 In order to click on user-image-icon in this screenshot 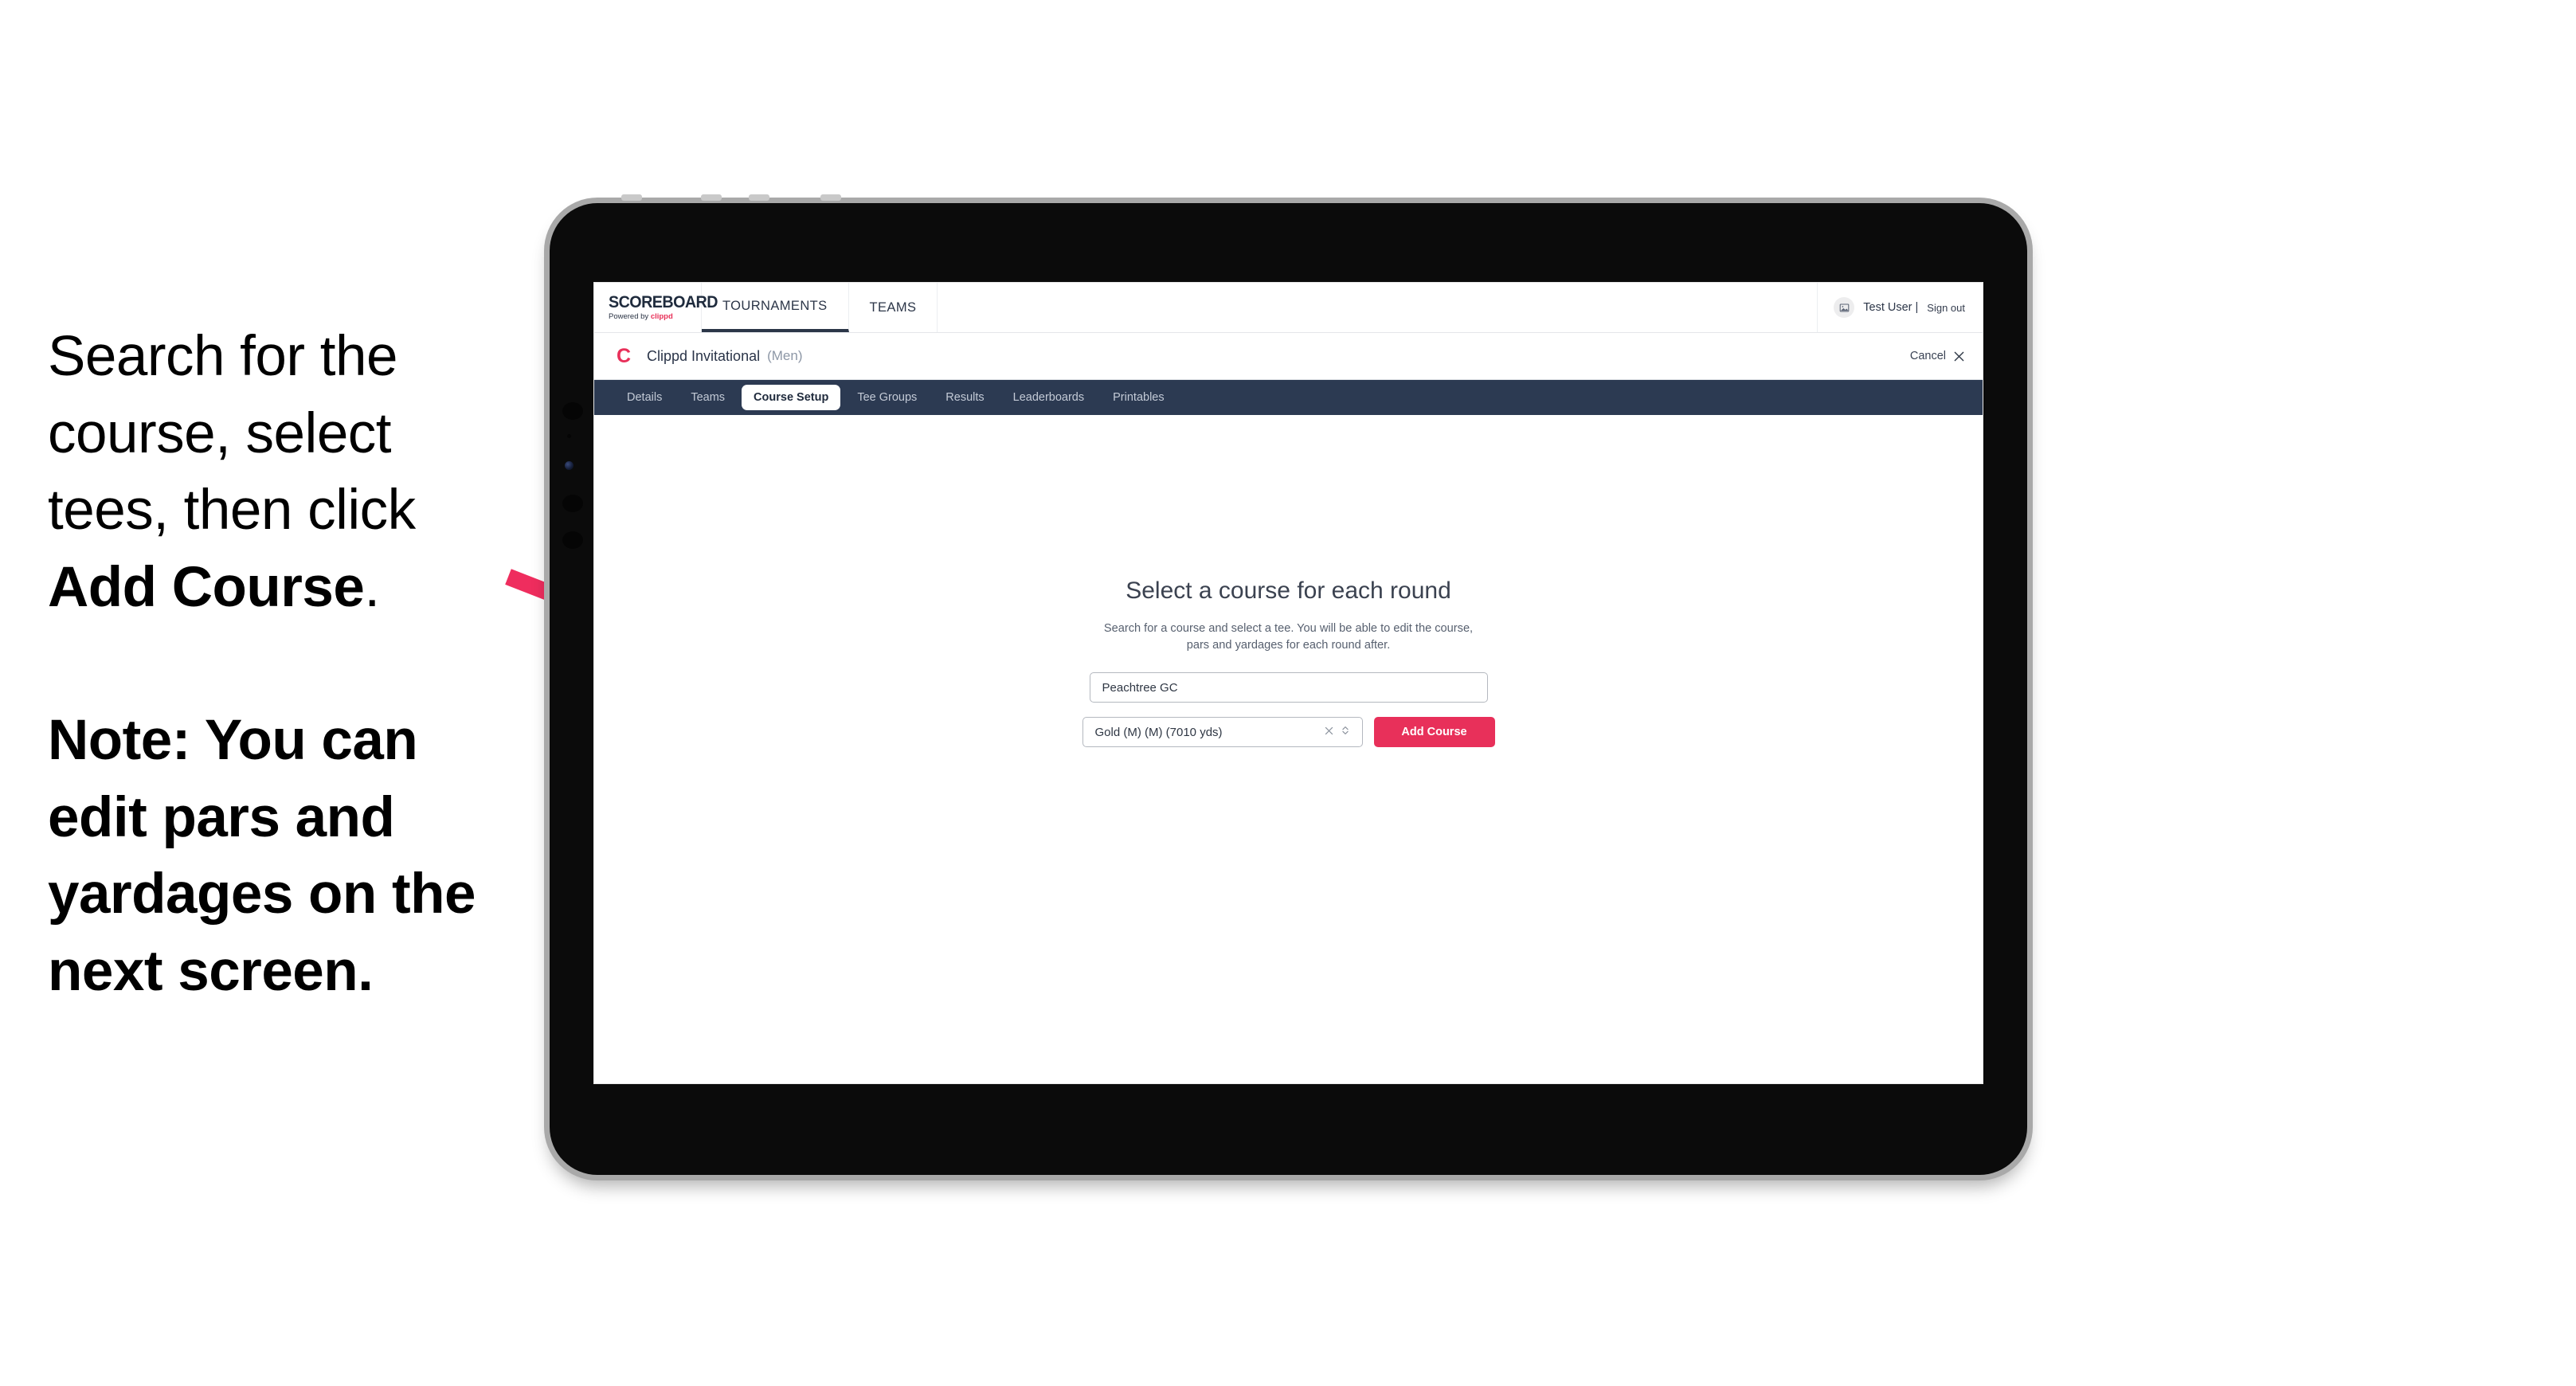, I will do `click(1844, 307)`.